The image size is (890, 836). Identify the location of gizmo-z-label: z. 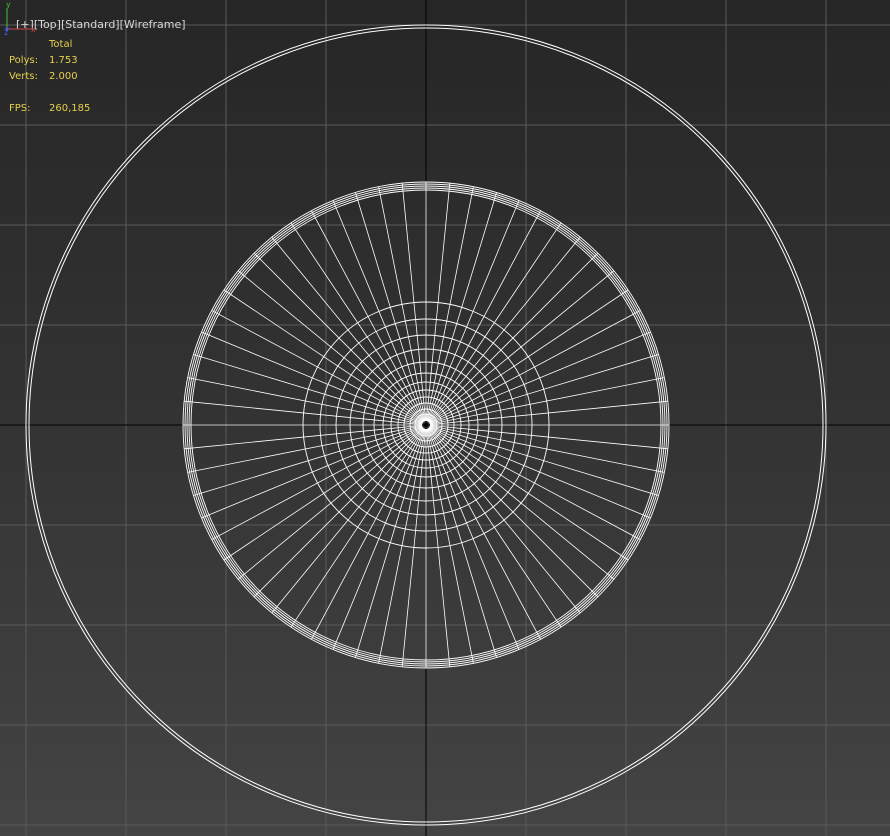
(6, 32).